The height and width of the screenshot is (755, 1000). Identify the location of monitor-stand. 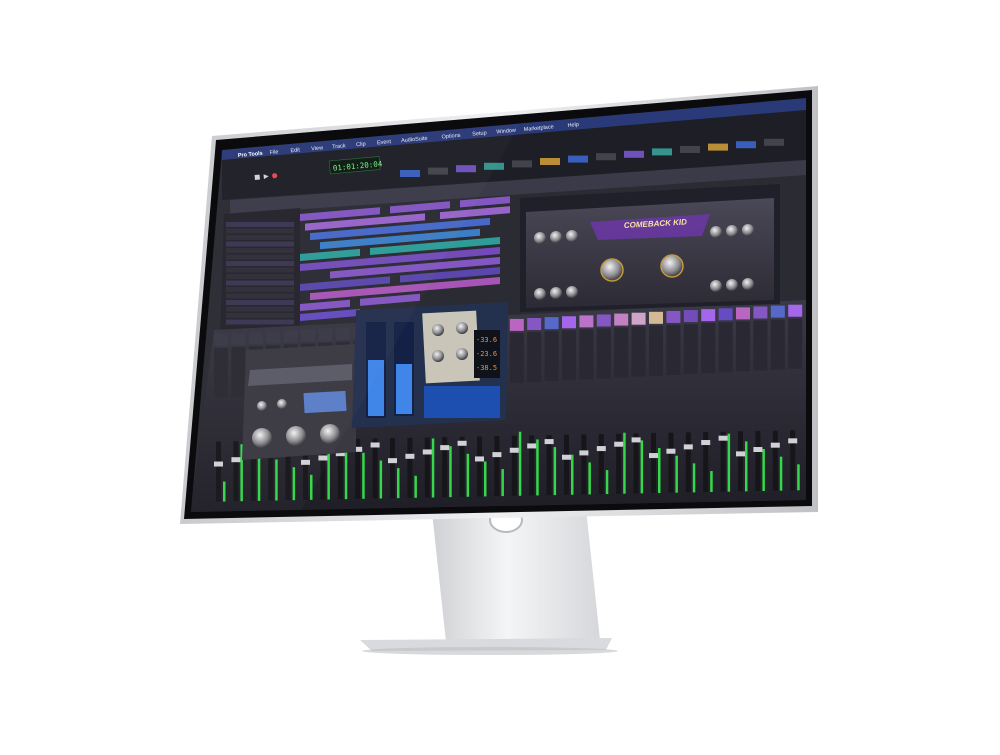
(489, 581).